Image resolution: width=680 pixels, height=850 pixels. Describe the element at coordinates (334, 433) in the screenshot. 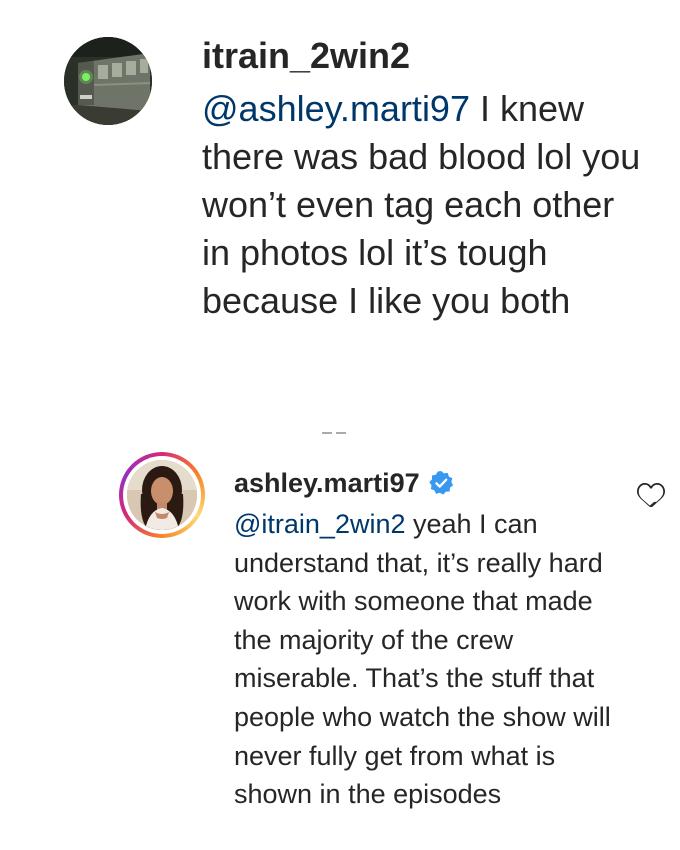

I see `hidden-replies-separator` at that location.